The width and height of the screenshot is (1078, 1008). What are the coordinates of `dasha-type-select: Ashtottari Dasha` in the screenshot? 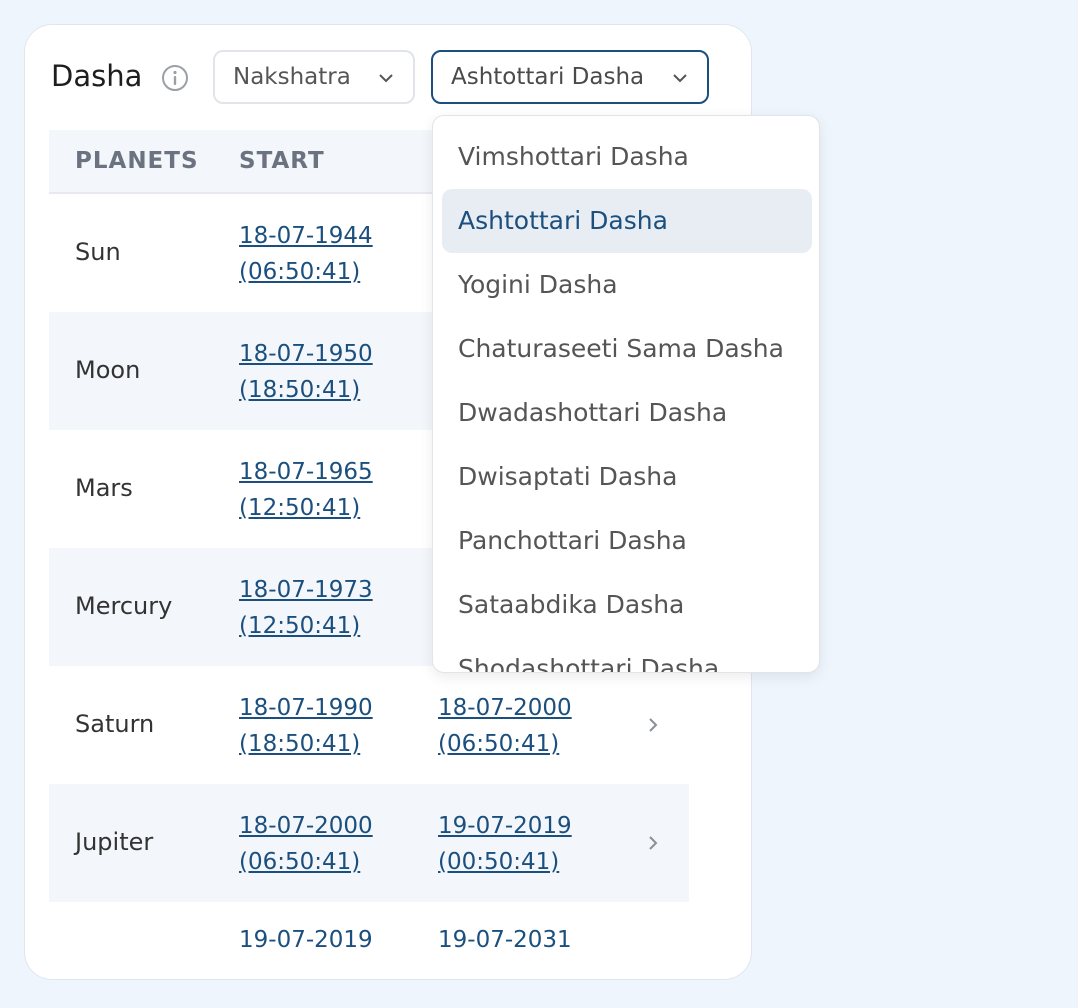 It's located at (570, 77).